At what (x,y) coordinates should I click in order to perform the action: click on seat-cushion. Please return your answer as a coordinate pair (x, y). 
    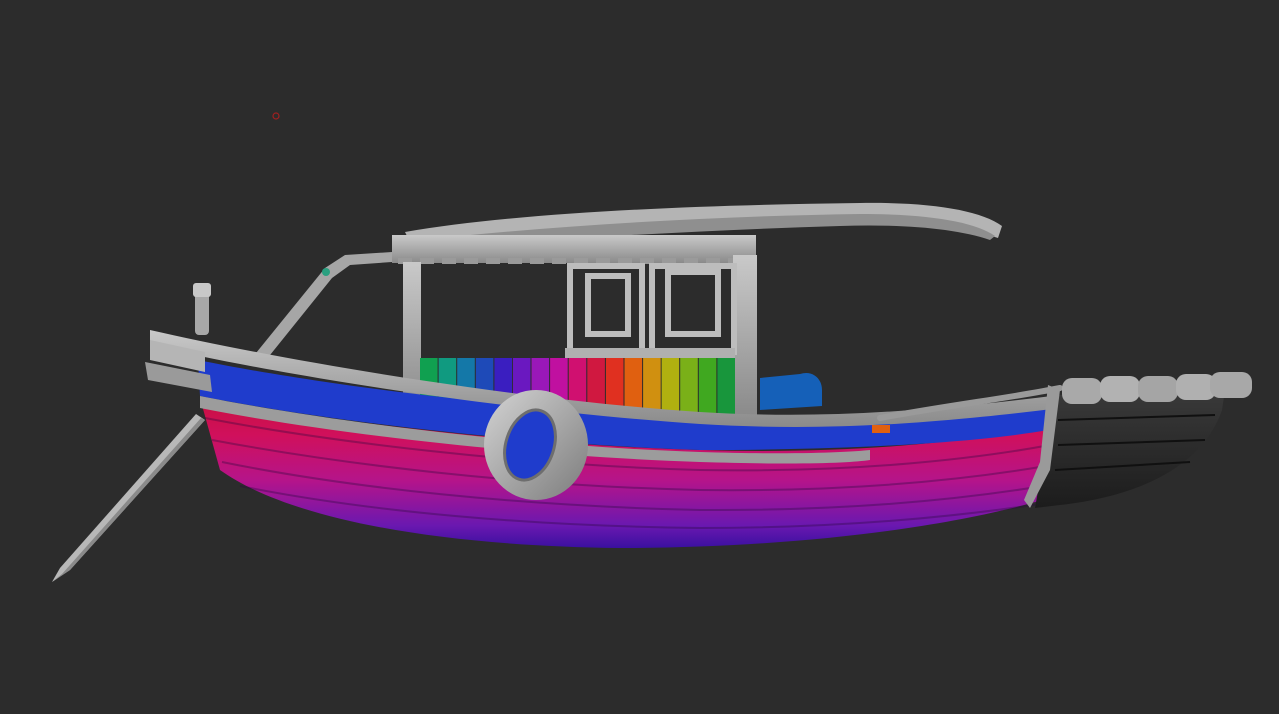
    Looking at the image, I should click on (791, 391).